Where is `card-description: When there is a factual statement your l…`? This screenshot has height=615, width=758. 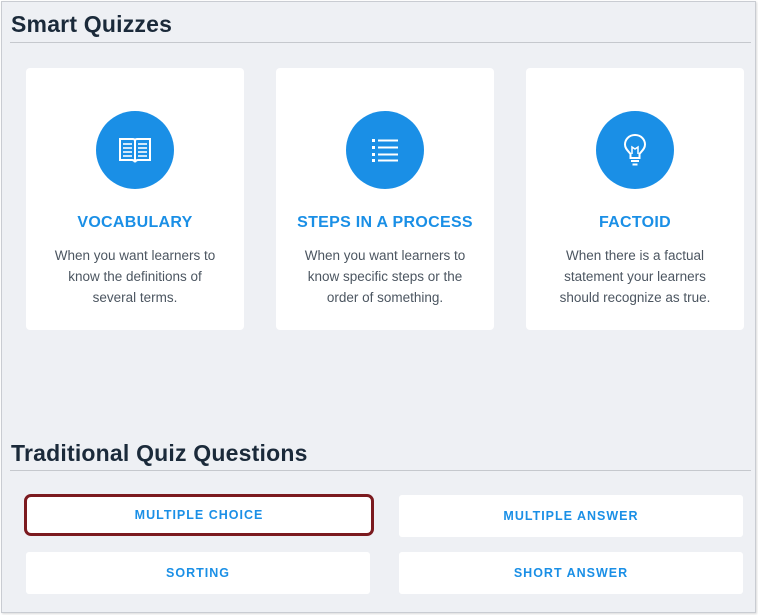 card-description: When there is a factual statement your l… is located at coordinates (635, 276).